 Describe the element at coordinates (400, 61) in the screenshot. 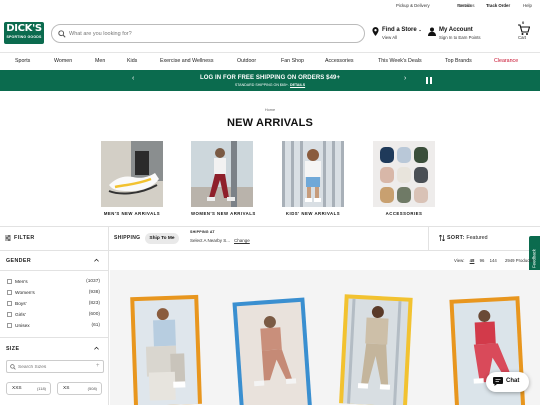

I see `nav-weekly-deals: This Week's Deals` at that location.